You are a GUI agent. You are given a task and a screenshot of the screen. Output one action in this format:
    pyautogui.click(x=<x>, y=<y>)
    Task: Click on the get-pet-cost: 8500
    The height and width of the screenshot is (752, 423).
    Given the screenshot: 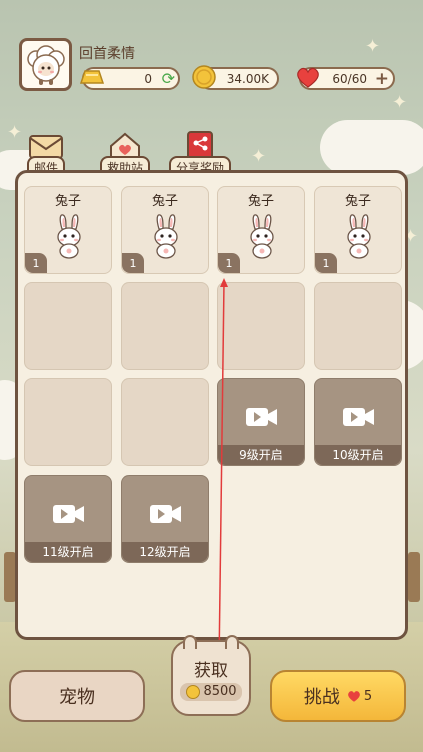 What is the action you would take?
    pyautogui.click(x=211, y=691)
    